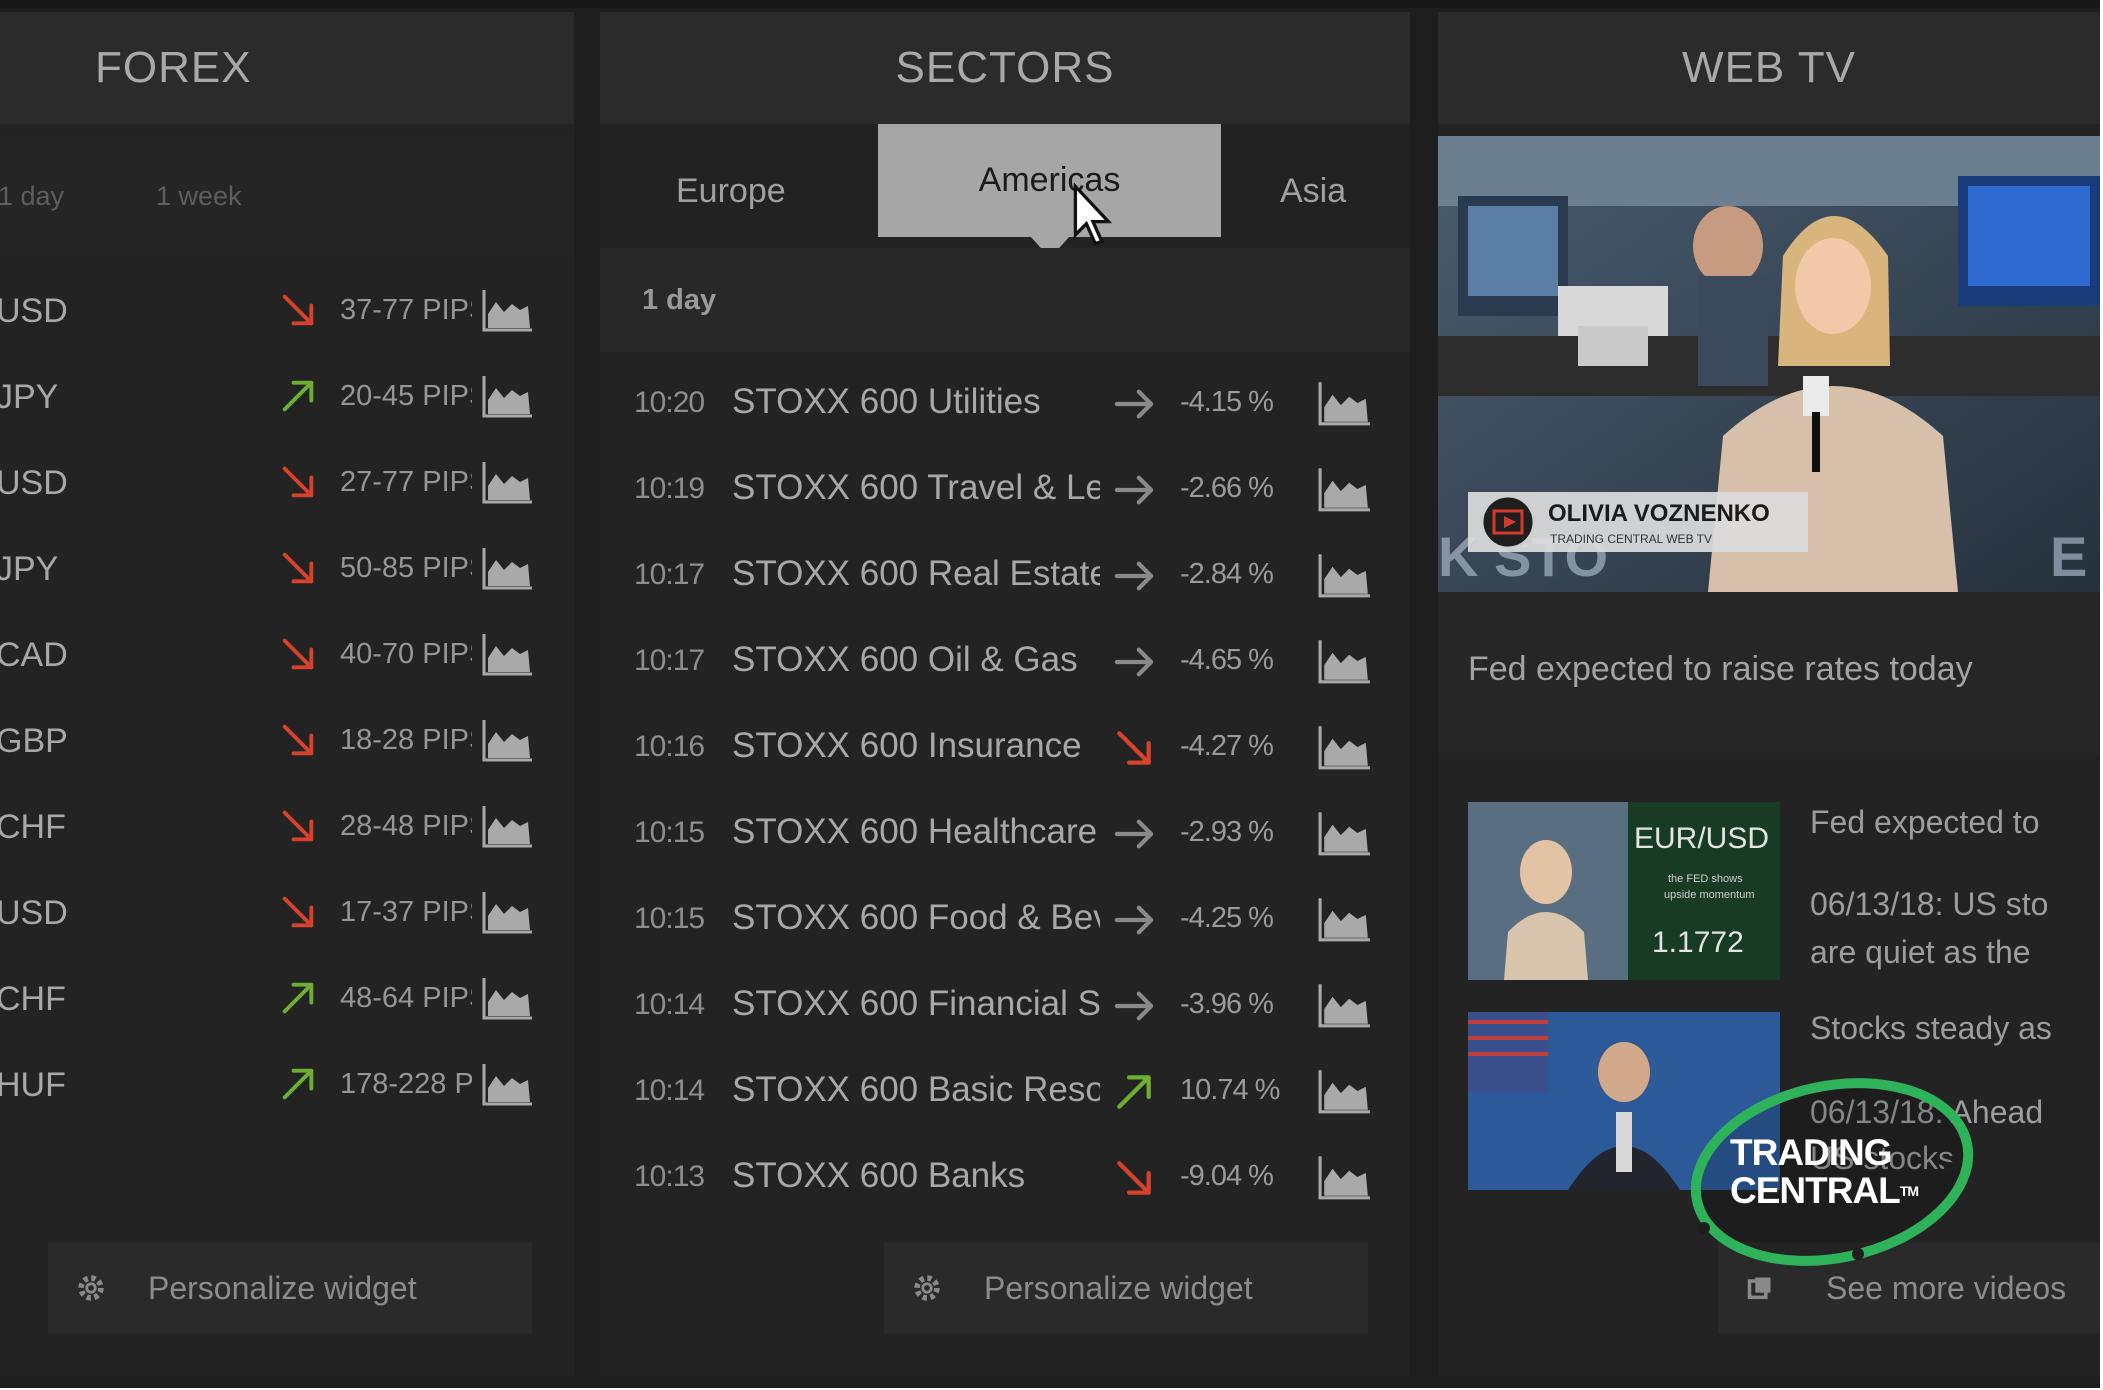  What do you see at coordinates (1840, 1172) in the screenshot?
I see `trading-central-logo-text: TRADING CENTRALTM` at bounding box center [1840, 1172].